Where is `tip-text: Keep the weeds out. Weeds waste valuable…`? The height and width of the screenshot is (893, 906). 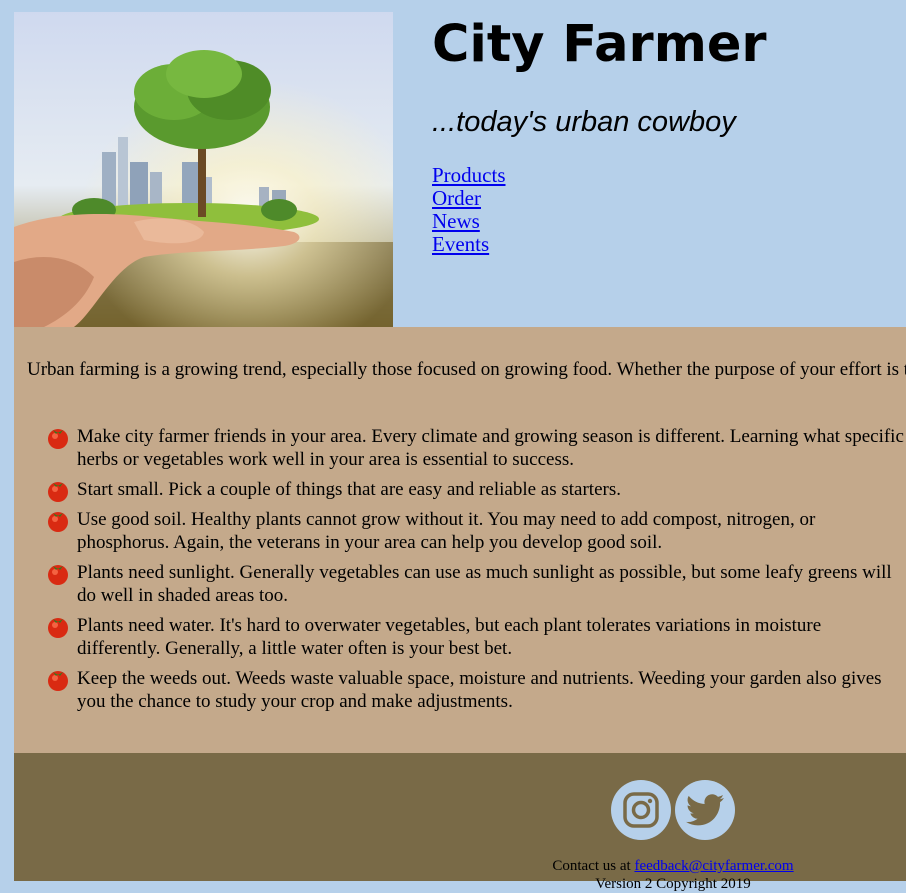
tip-text: Keep the weeds out. Weeds waste valuable… is located at coordinates (479, 690).